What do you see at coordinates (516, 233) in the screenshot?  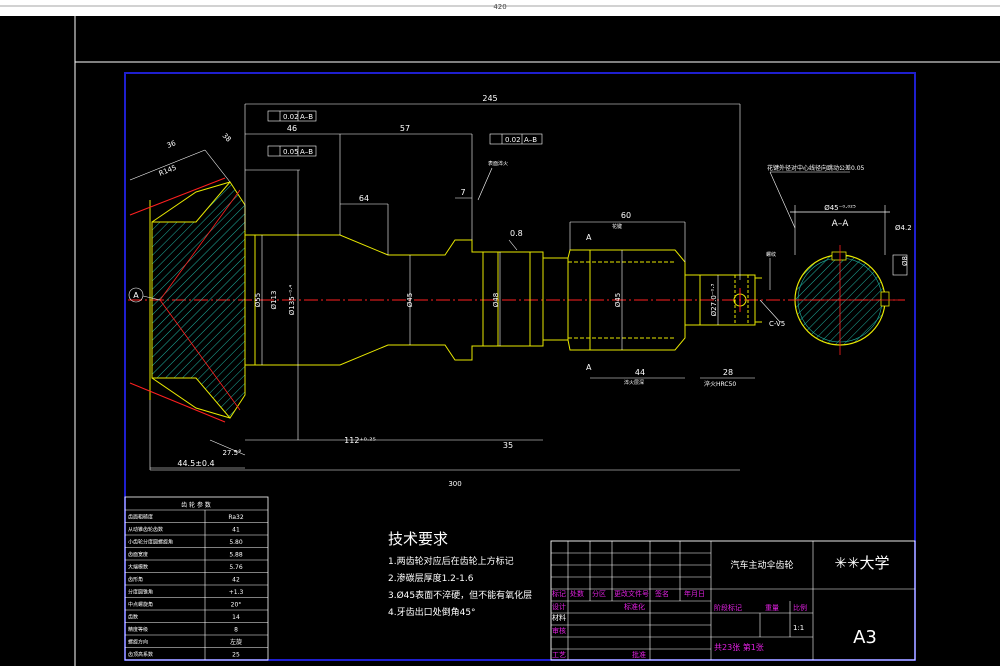 I see `roughness-value: 0.8` at bounding box center [516, 233].